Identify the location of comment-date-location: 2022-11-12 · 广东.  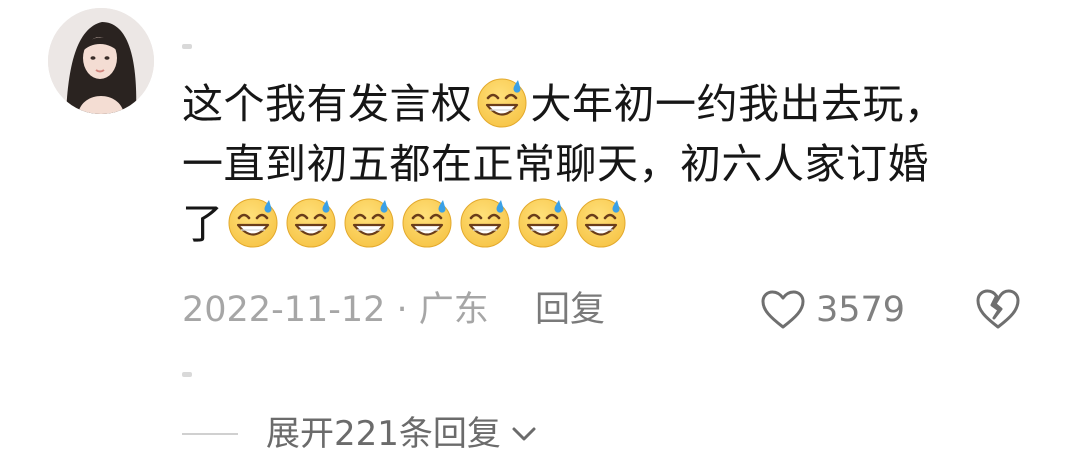
(335, 310).